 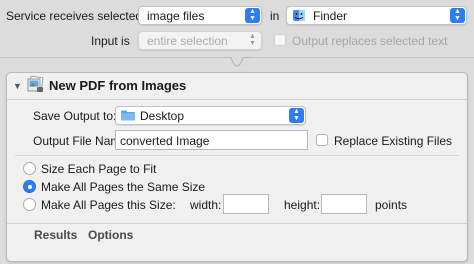 What do you see at coordinates (128, 115) in the screenshot?
I see `folder-icon` at bounding box center [128, 115].